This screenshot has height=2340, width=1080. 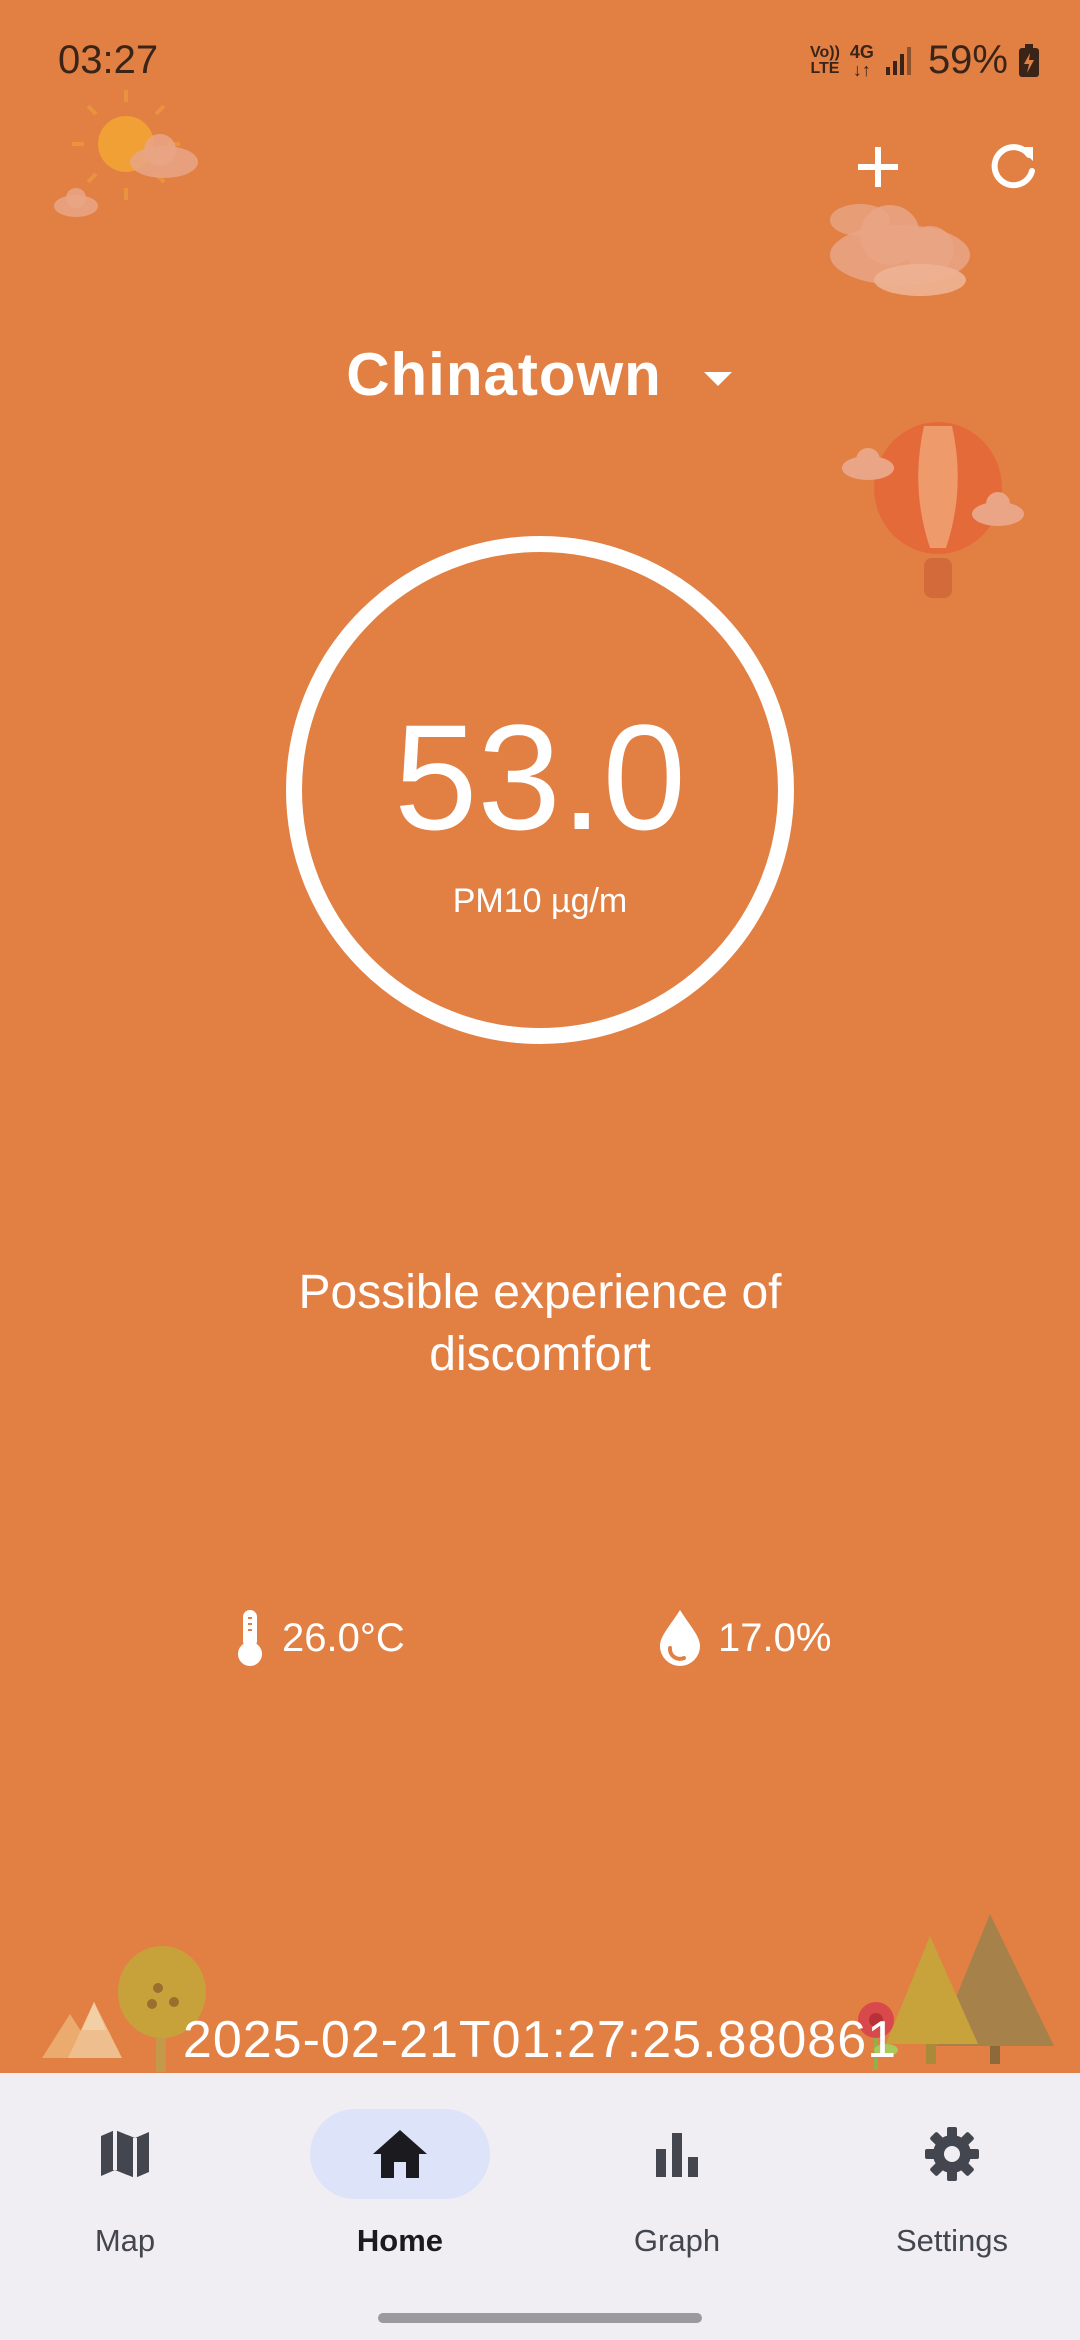 I want to click on hot-air-balloon-decoration-icon, so click(x=933, y=510).